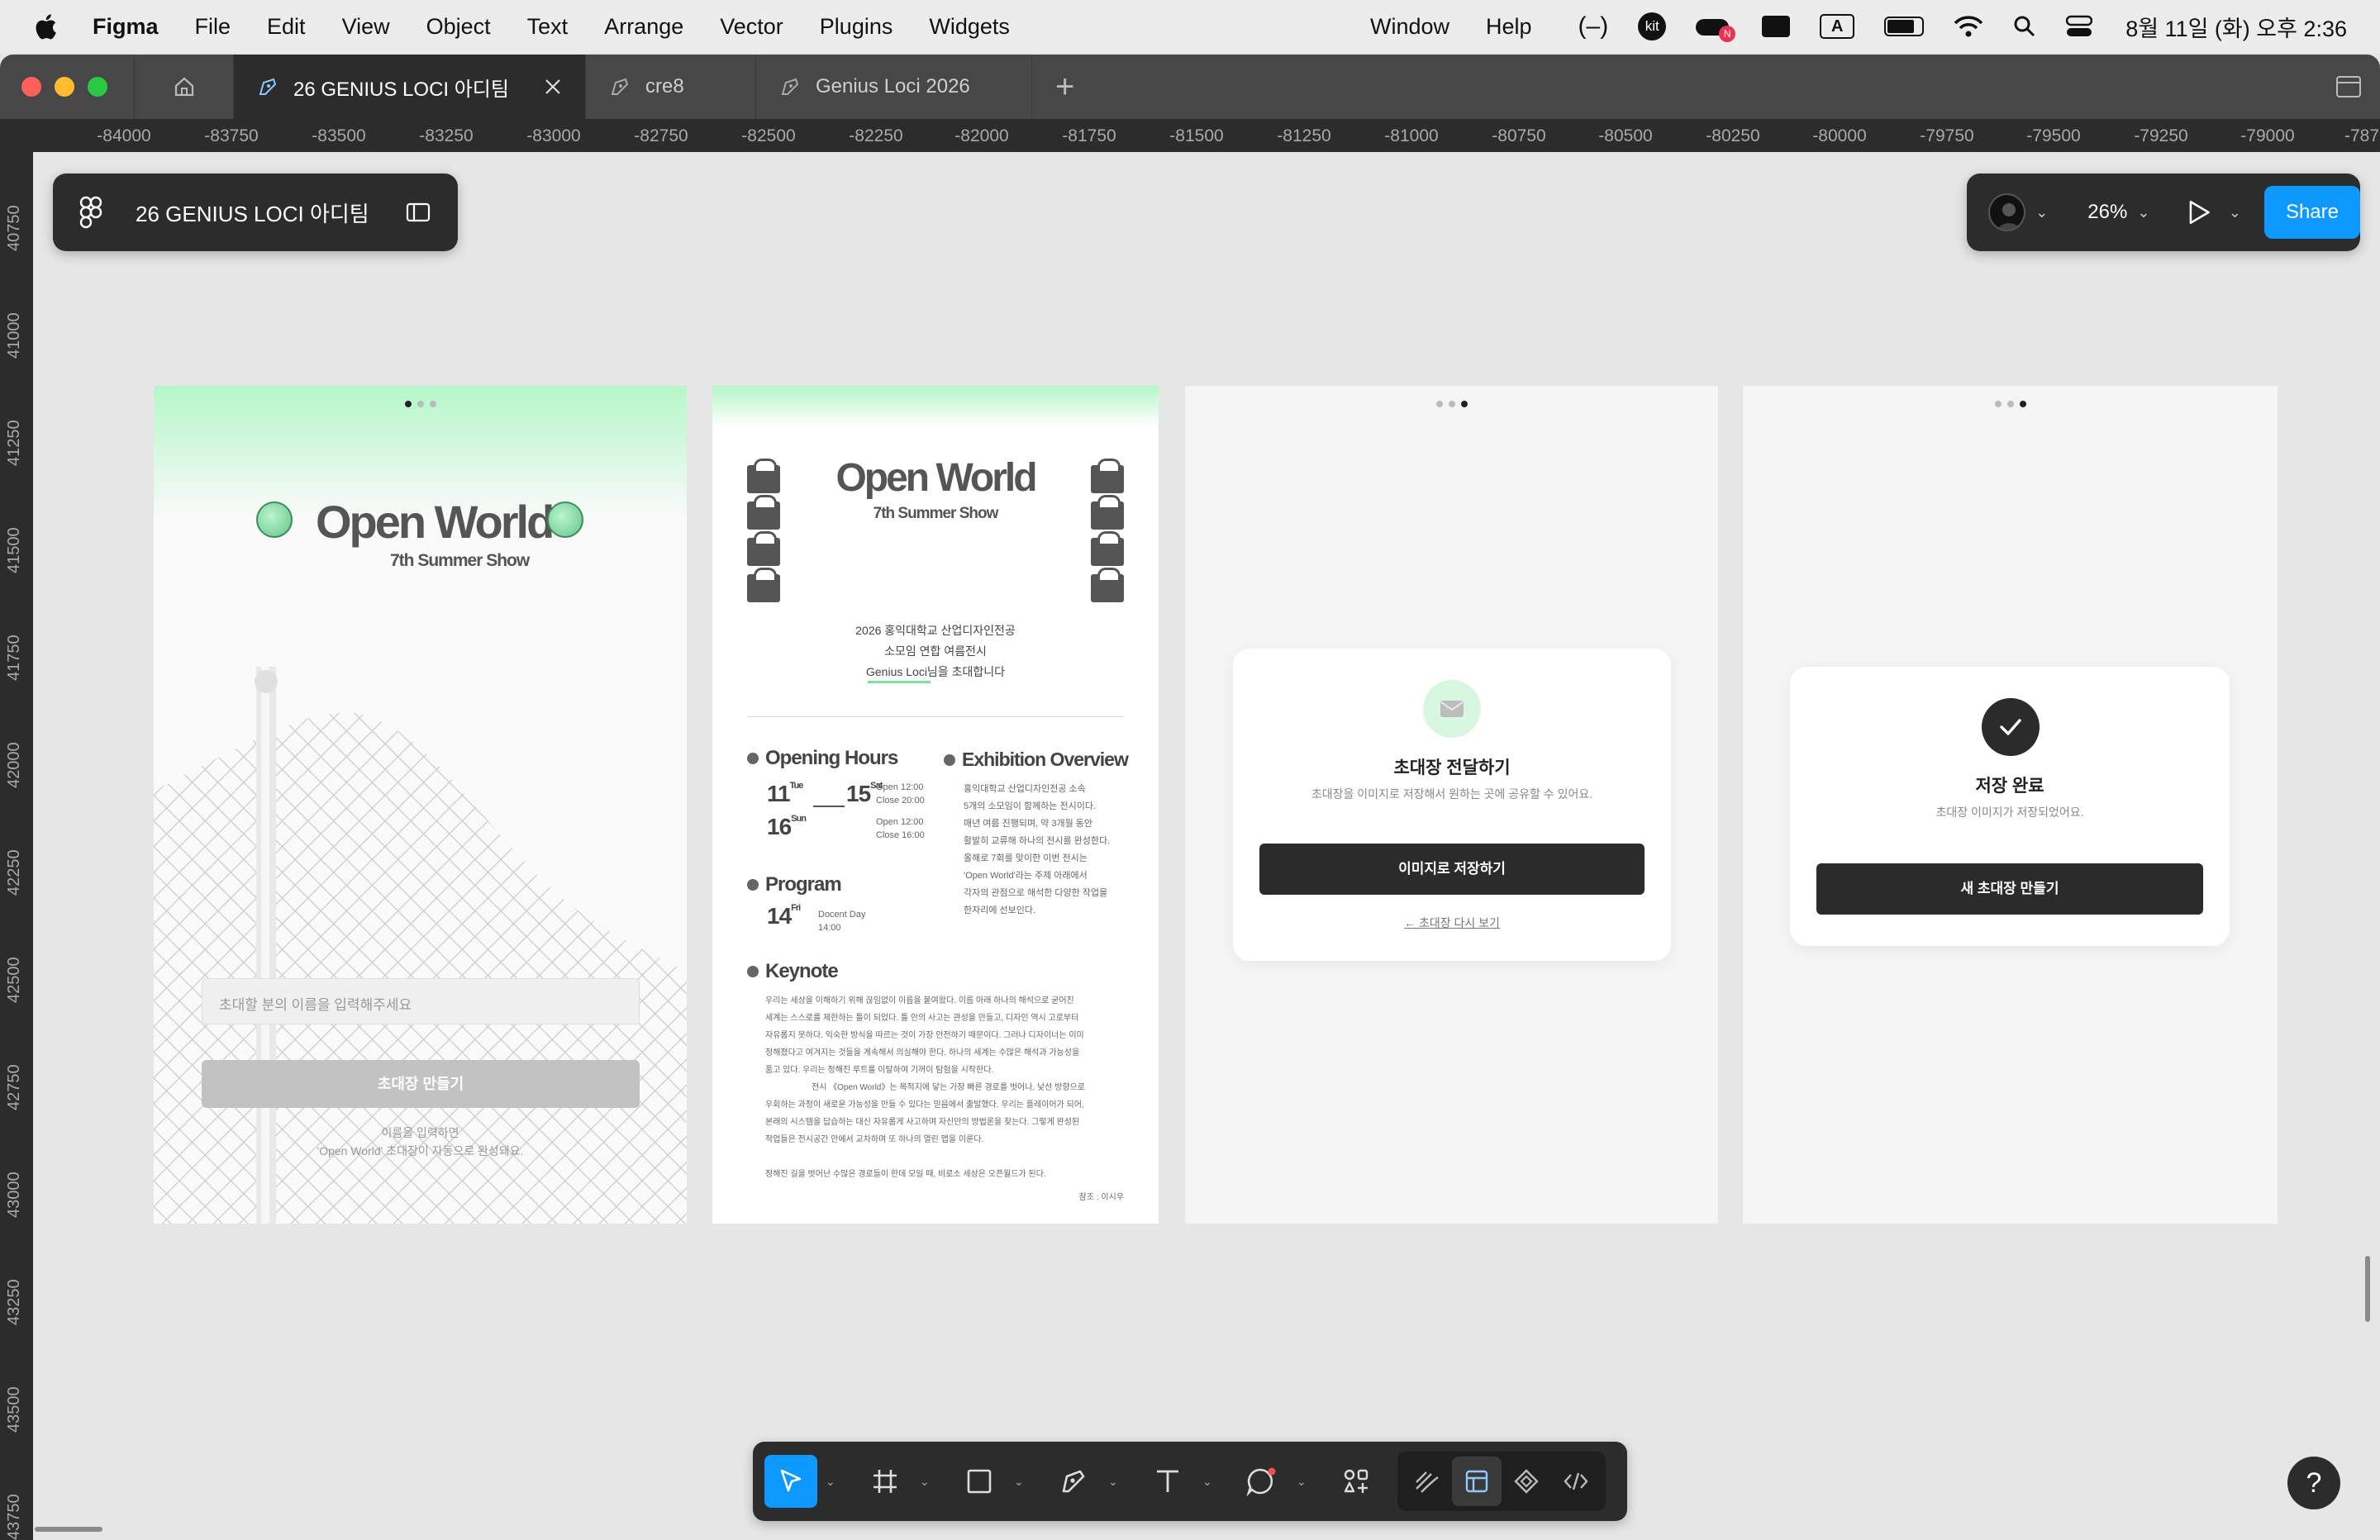 The image size is (2380, 1540). What do you see at coordinates (14, 765) in the screenshot?
I see `ruler-tick: 42000` at bounding box center [14, 765].